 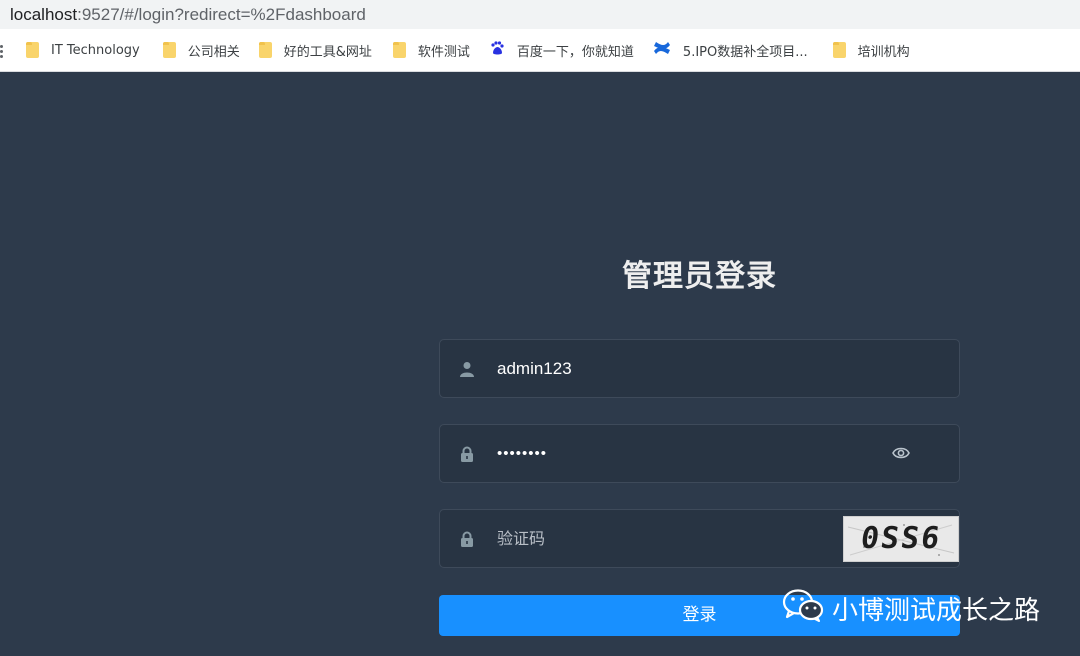 What do you see at coordinates (521, 538) in the screenshot?
I see `captcha-input: 验证码` at bounding box center [521, 538].